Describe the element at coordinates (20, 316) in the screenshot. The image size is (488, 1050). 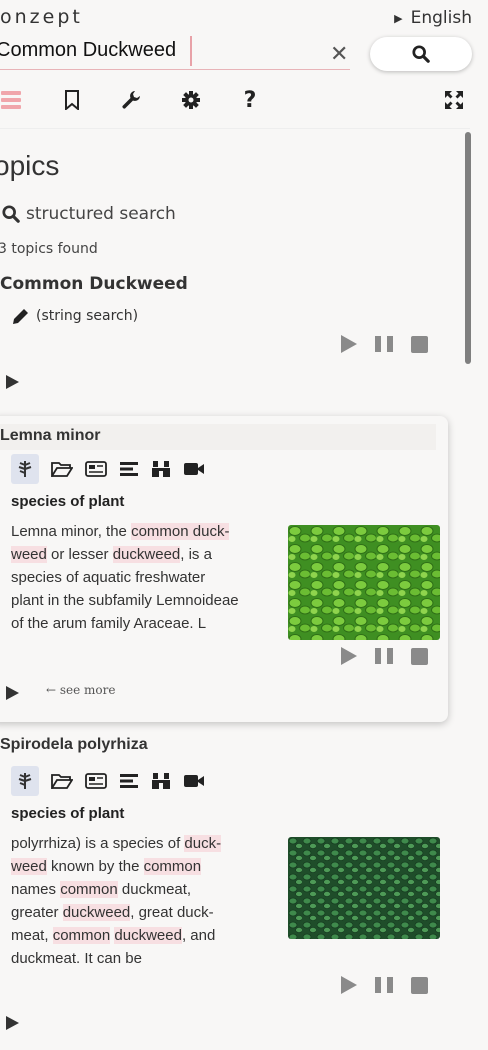
I see `pencil-icon` at that location.